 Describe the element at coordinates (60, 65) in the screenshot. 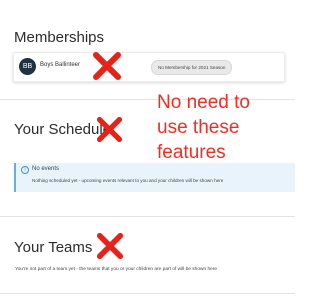

I see `member-name: Boys Ballinteer` at that location.